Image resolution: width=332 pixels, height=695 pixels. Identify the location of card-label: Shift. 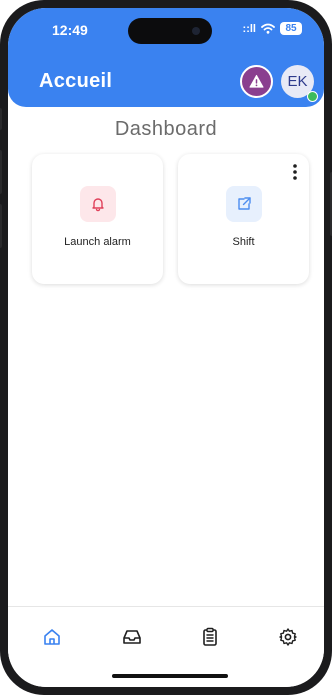
(243, 242).